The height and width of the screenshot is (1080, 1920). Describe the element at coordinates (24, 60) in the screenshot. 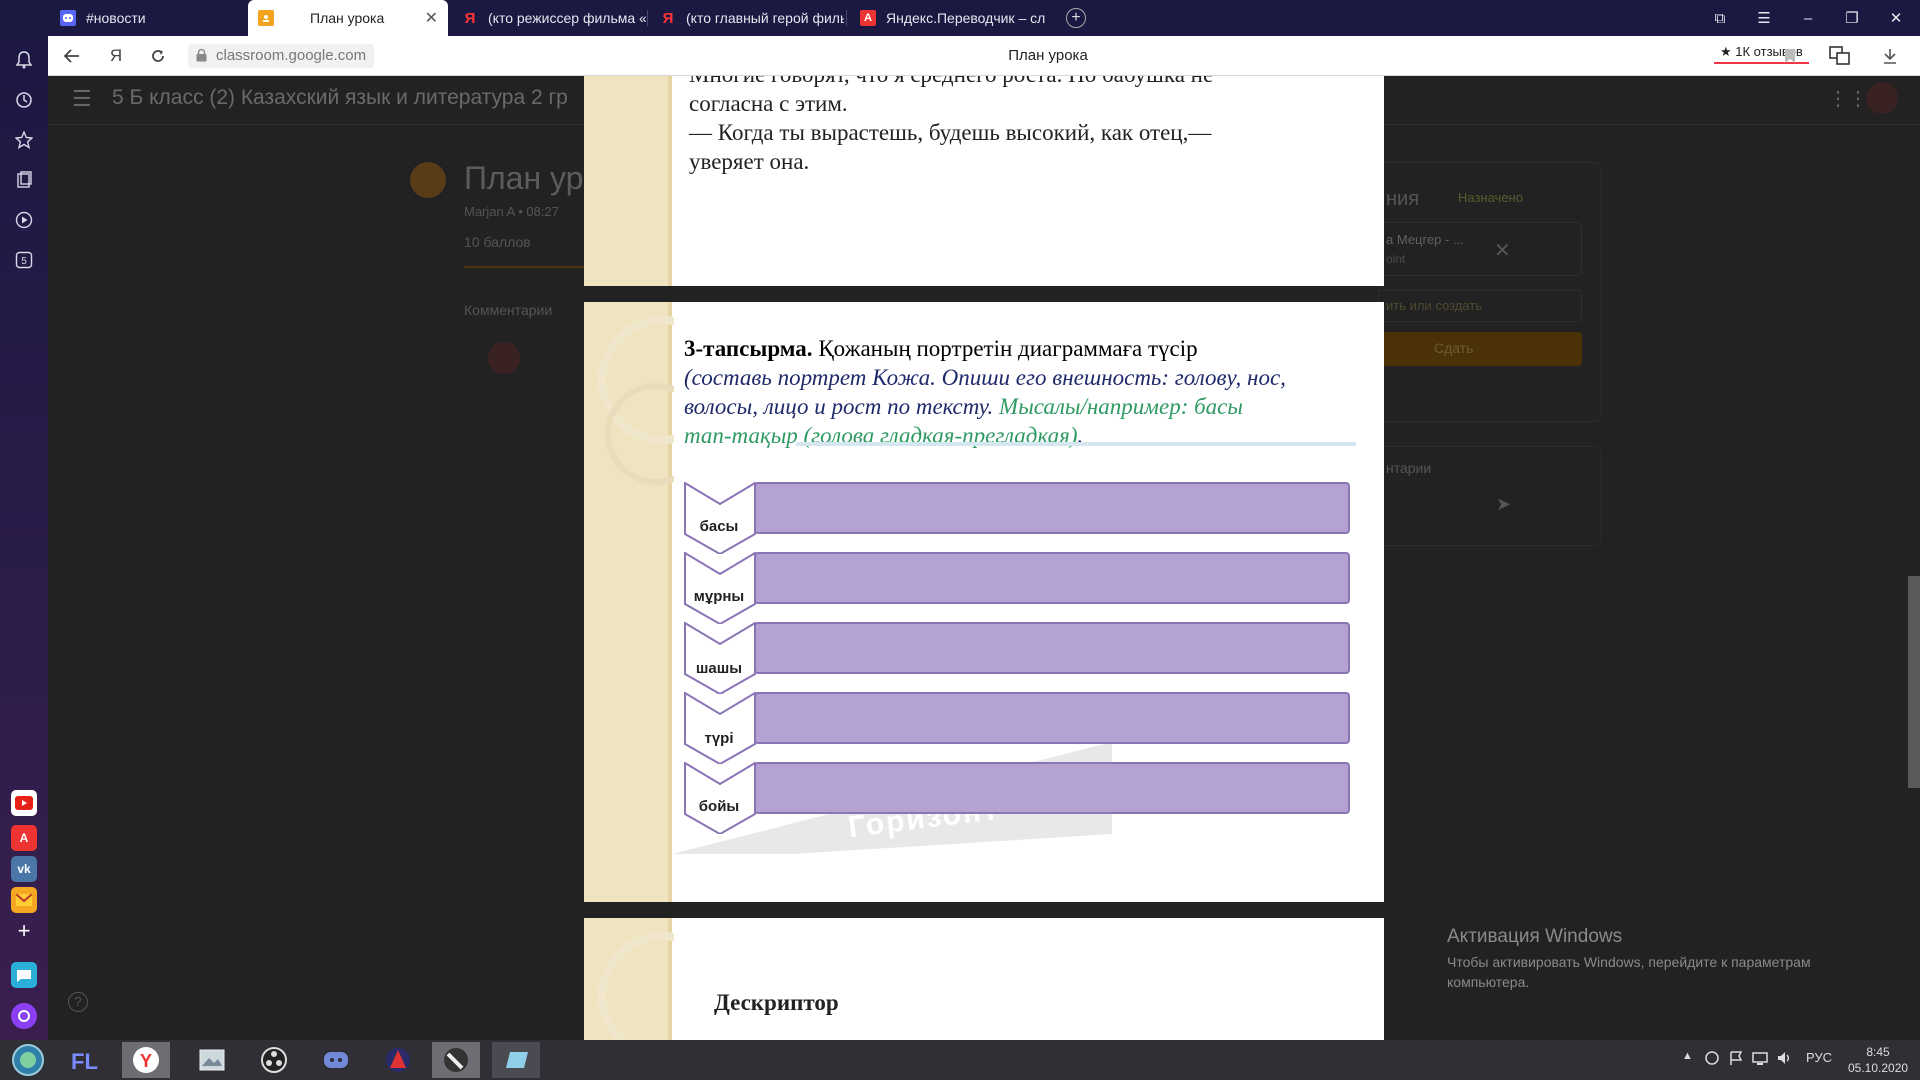

I see `bell-icon` at that location.